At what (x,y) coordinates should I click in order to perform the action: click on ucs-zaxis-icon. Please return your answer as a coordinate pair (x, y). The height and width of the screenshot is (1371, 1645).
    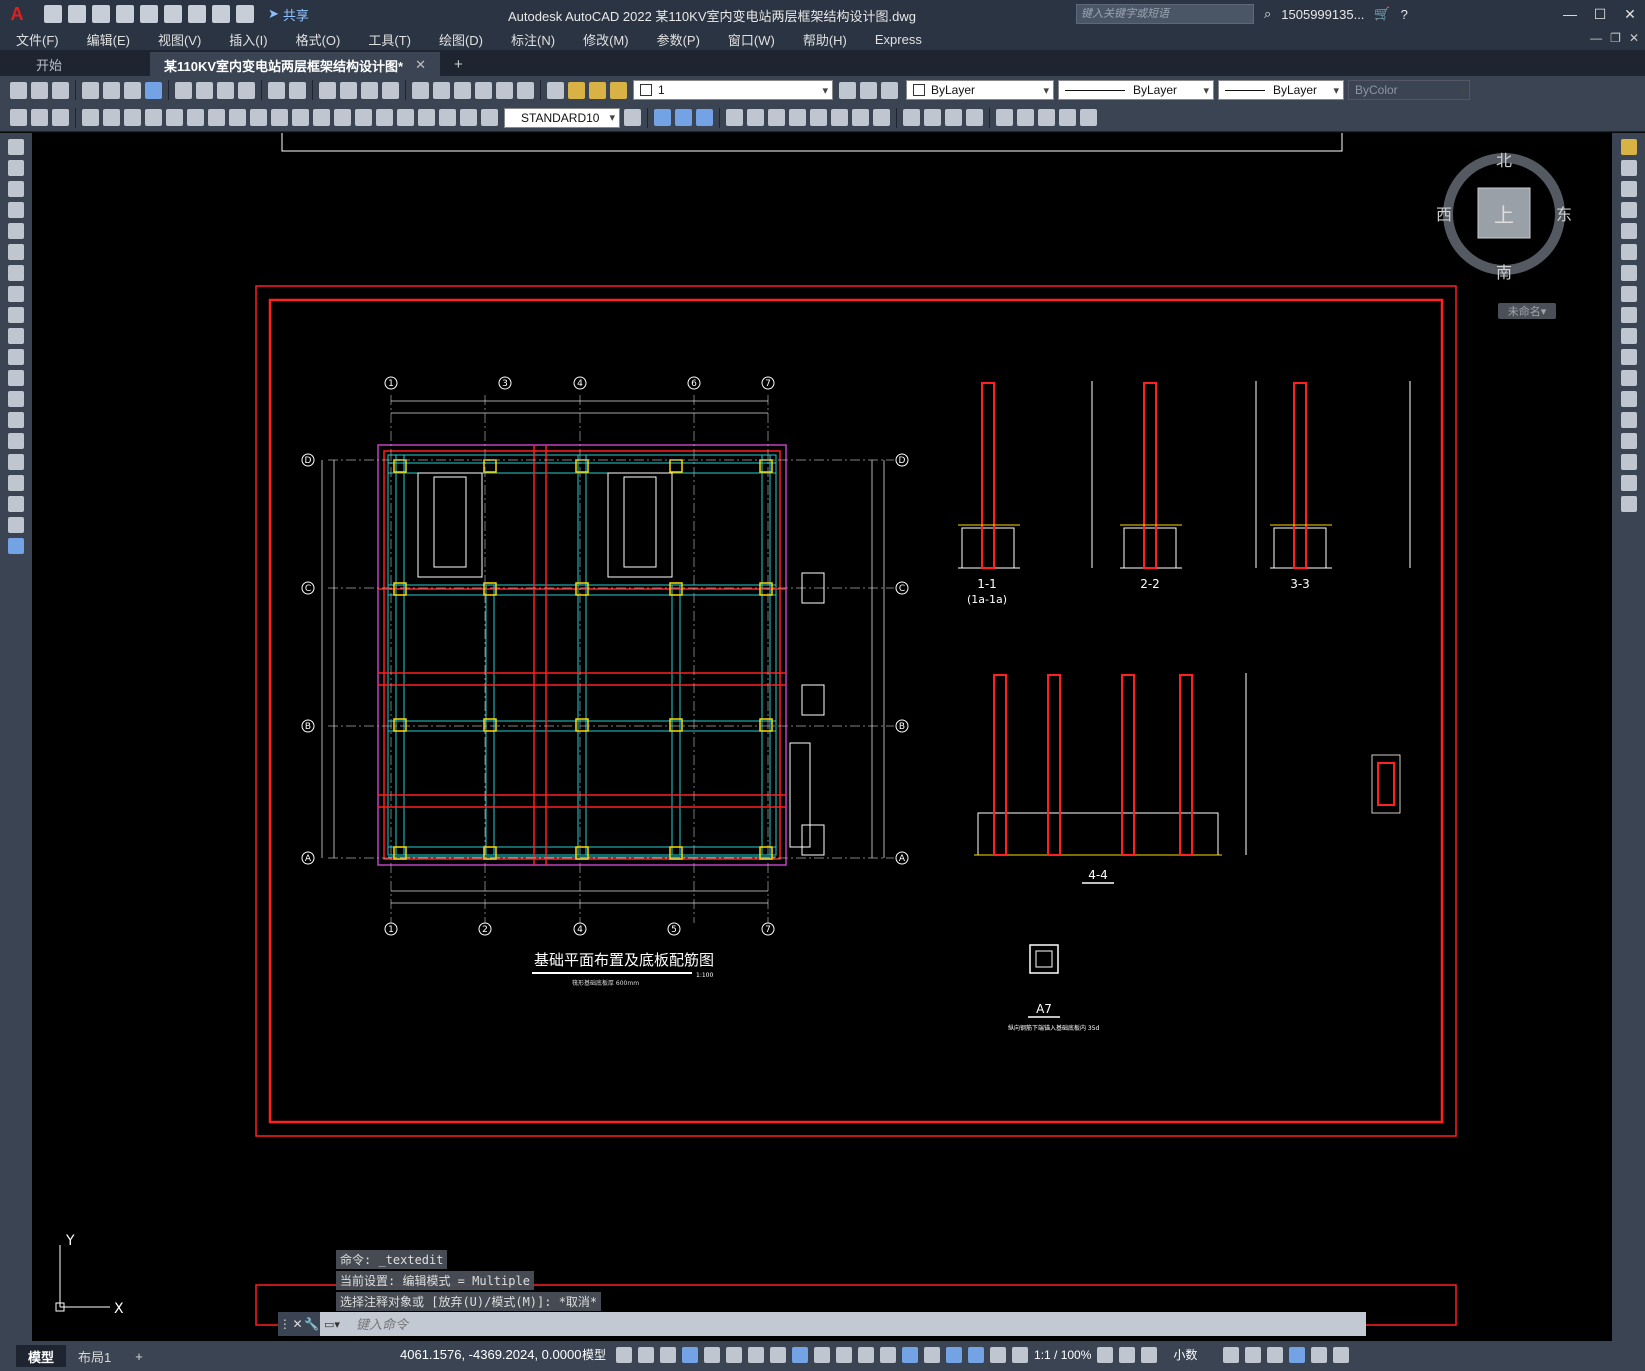
    Looking at the image, I should click on (881, 117).